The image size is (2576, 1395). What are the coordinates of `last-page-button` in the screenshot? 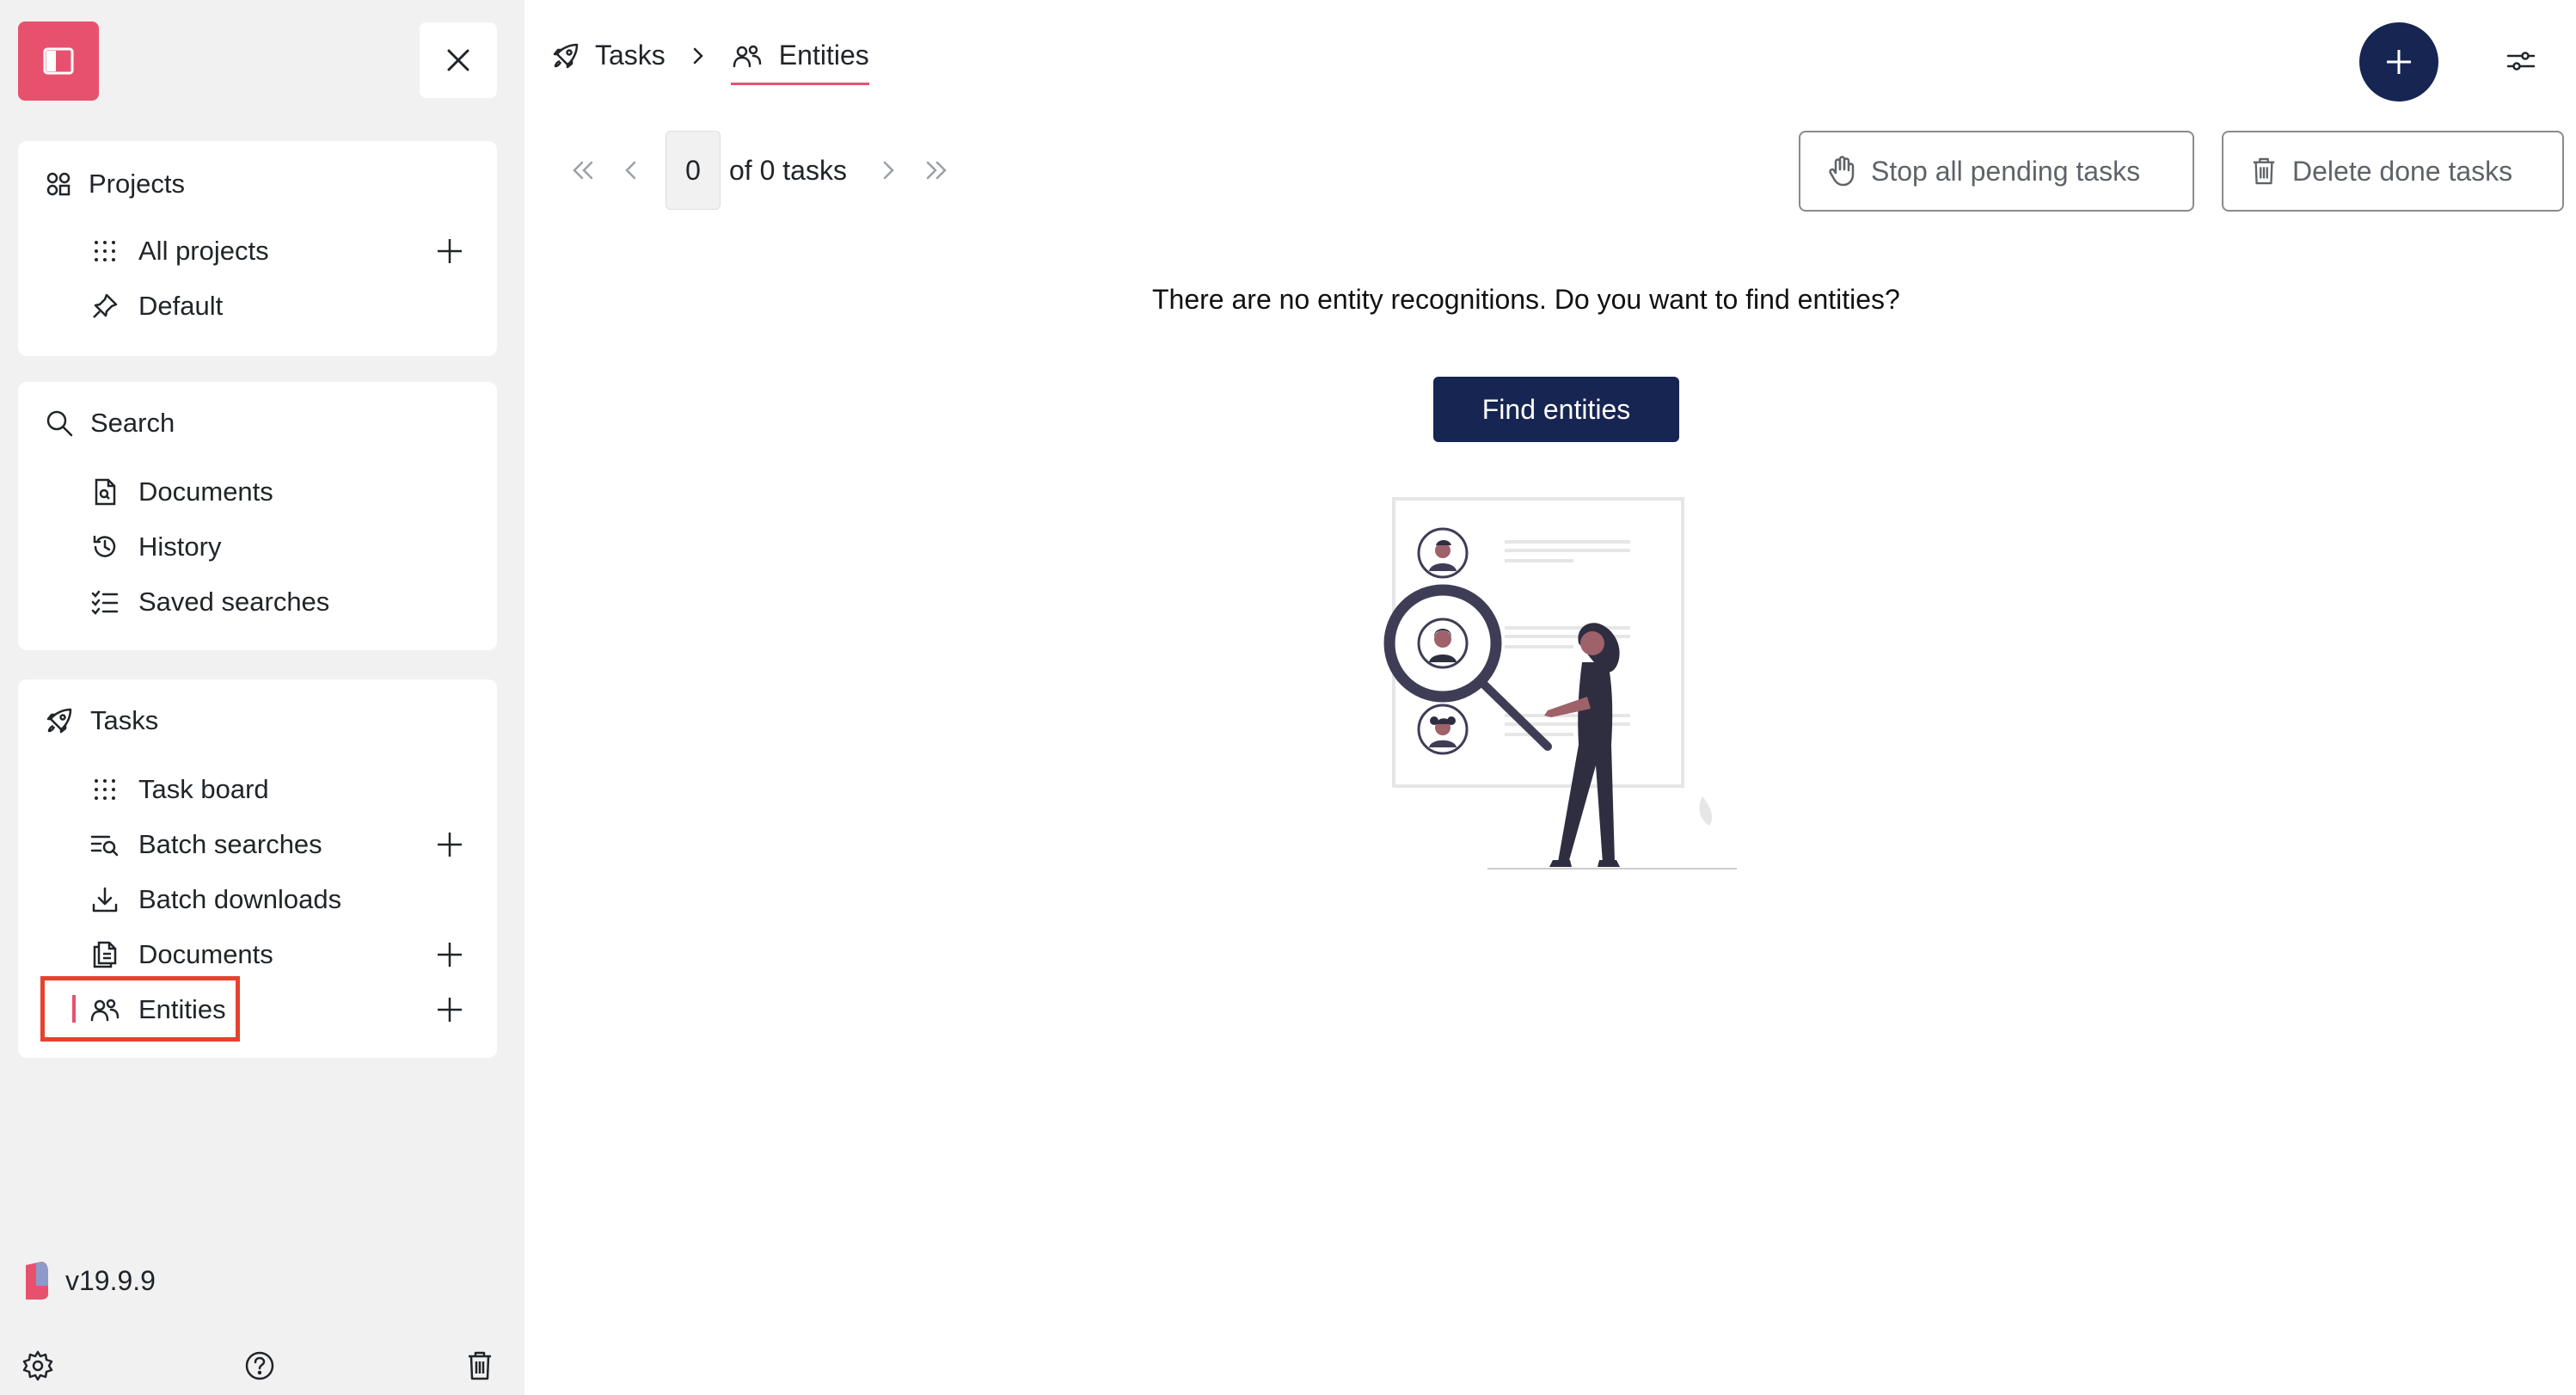 It's located at (936, 170).